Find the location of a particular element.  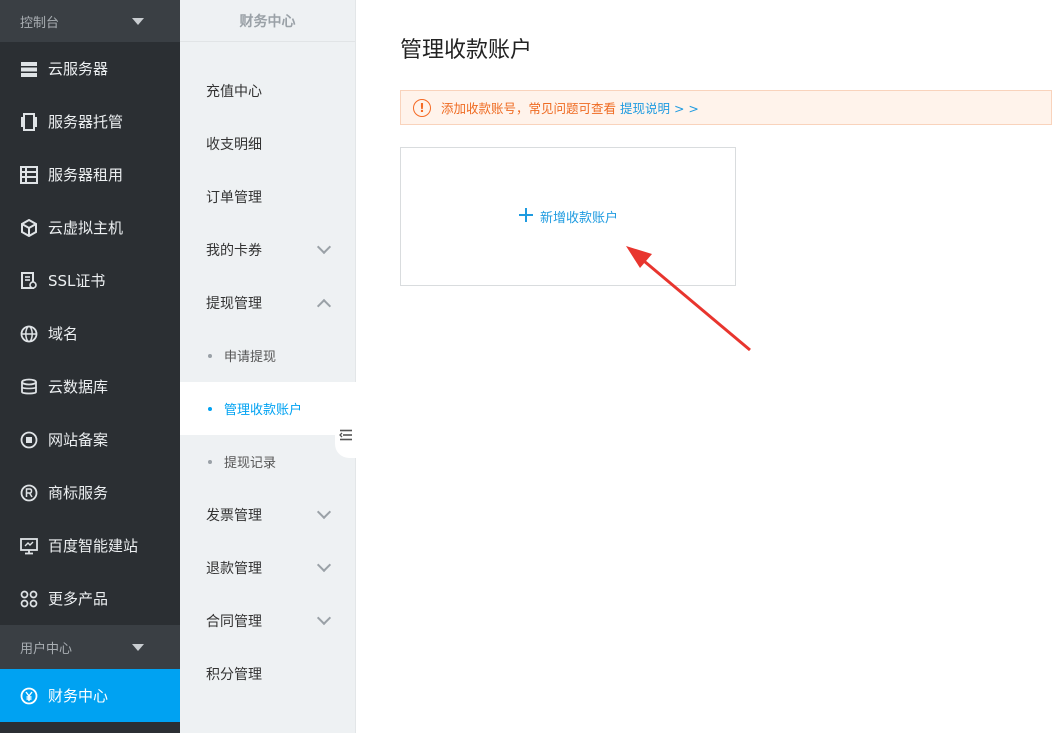

submenu-subitem-withdraw-apply: 申请提现 is located at coordinates (267, 355).